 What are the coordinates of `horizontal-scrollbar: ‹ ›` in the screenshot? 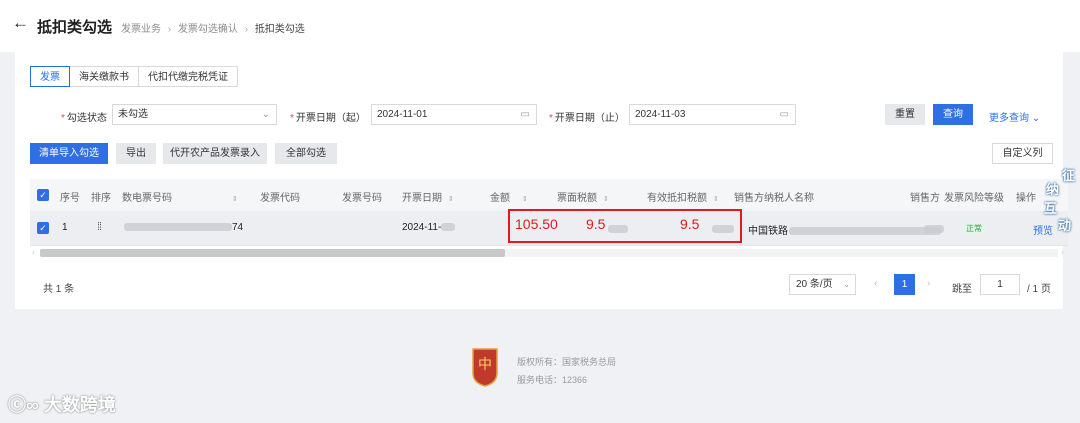 It's located at (549, 253).